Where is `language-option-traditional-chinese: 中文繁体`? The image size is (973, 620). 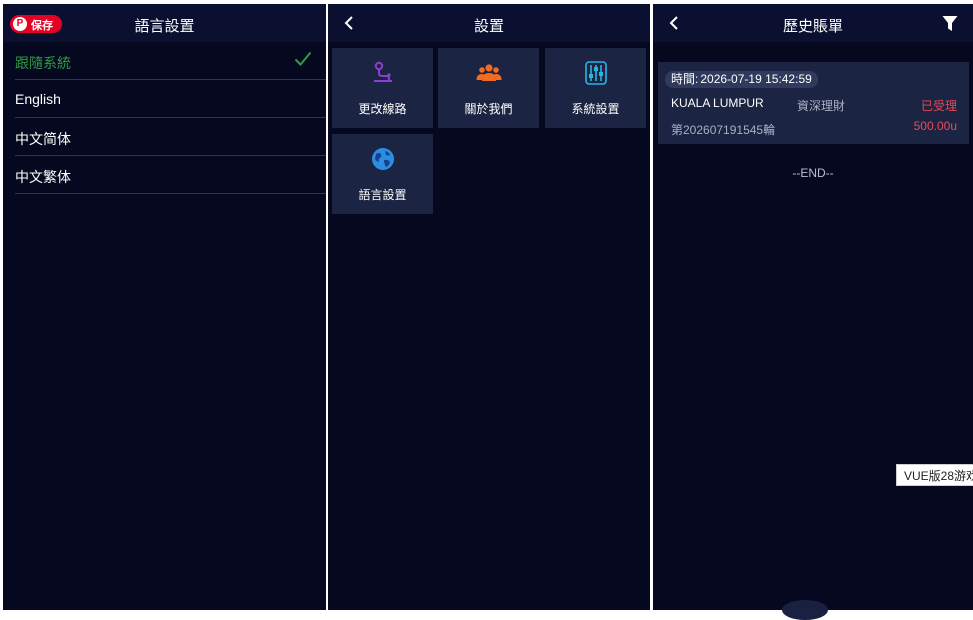 language-option-traditional-chinese: 中文繁体 is located at coordinates (170, 175).